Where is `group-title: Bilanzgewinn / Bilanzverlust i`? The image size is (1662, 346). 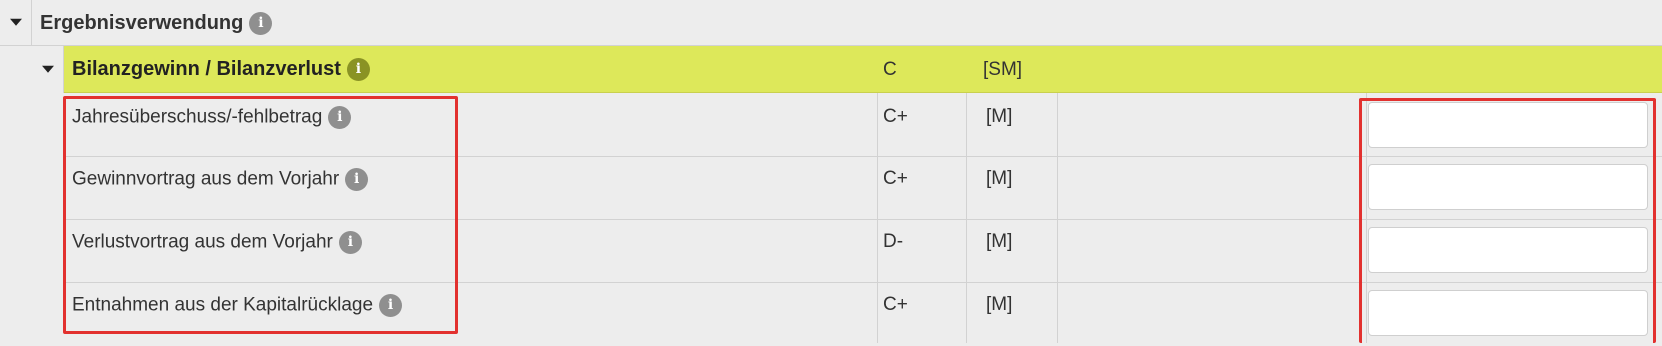
group-title: Bilanzgewinn / Bilanzverlust i is located at coordinates (221, 69).